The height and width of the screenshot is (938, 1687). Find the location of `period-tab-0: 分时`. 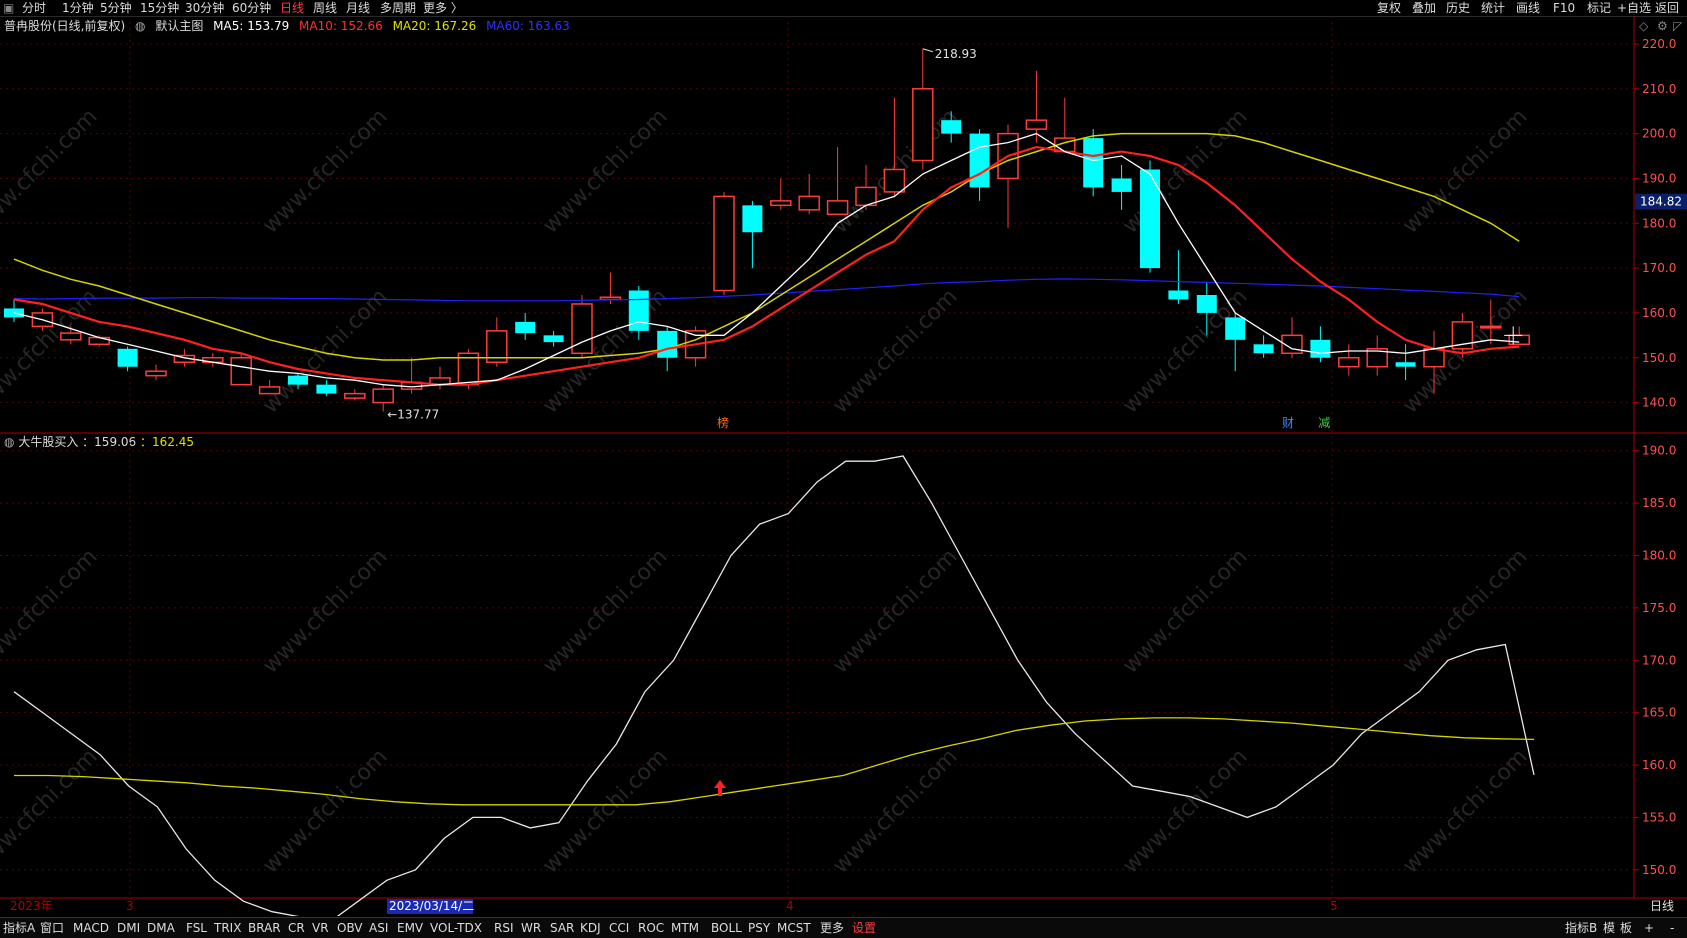

period-tab-0: 分时 is located at coordinates (34, 8).